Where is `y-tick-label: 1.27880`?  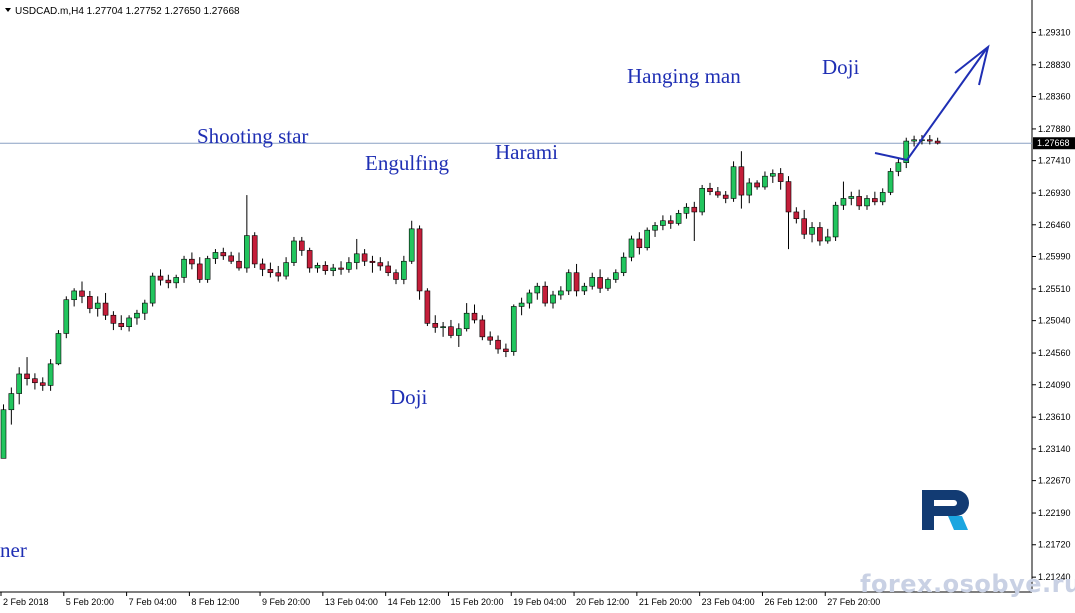 y-tick-label: 1.27880 is located at coordinates (1054, 129).